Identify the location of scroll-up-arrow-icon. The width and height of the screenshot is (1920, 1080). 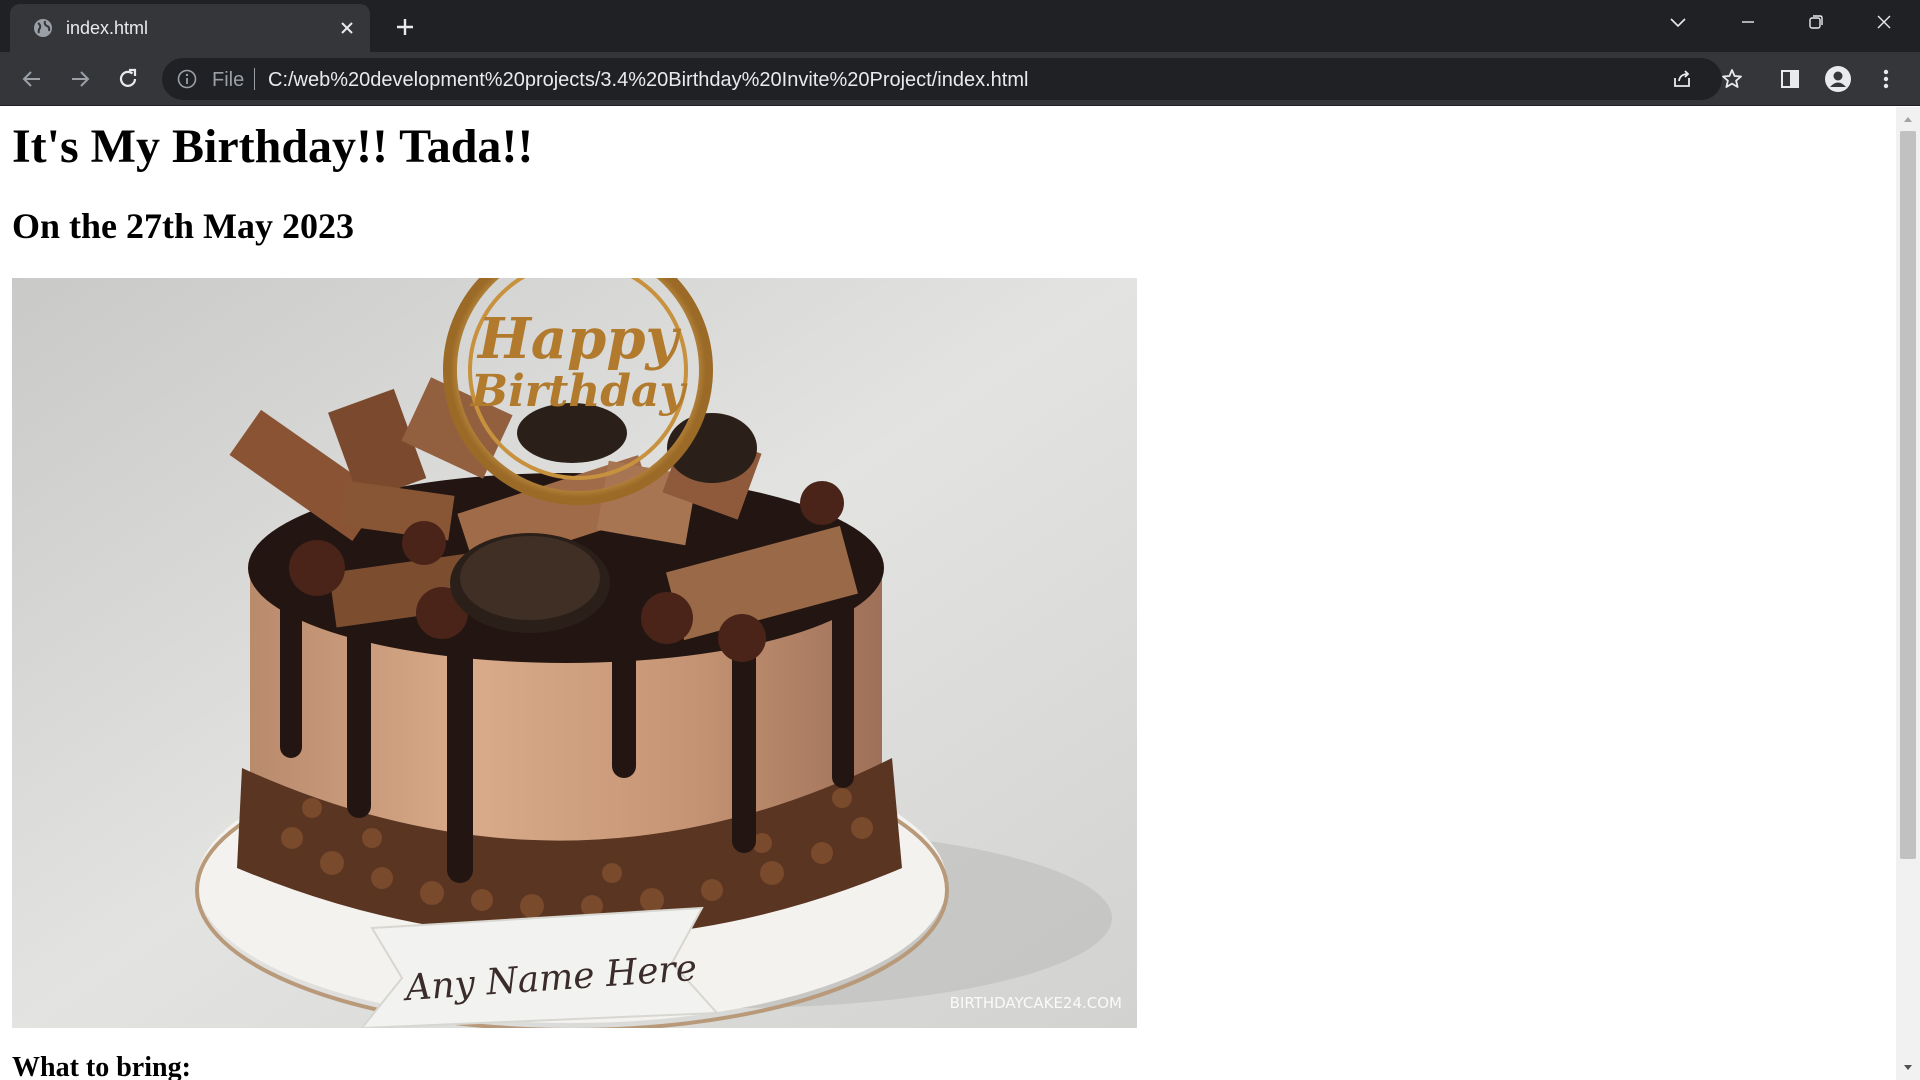
(1908, 119).